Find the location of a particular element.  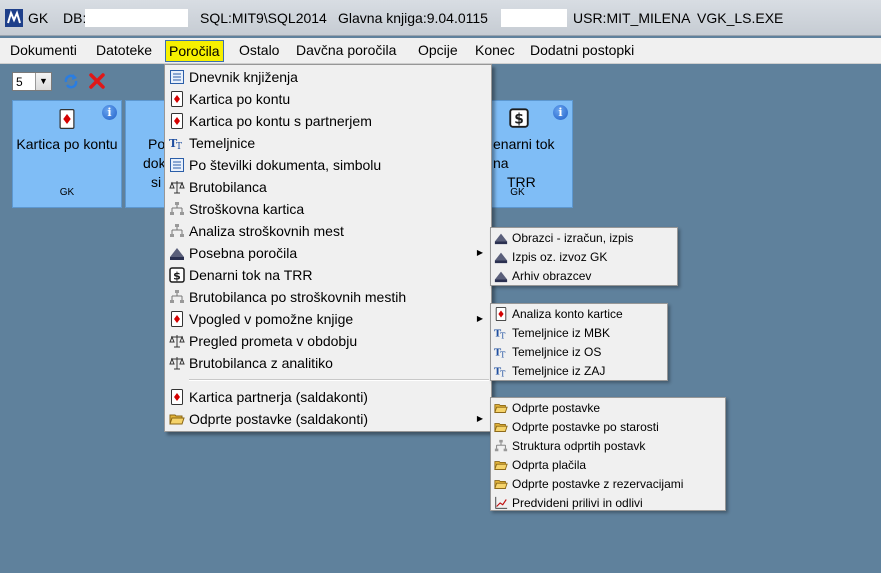

exe-name: VGK_LS.EXE is located at coordinates (740, 18).